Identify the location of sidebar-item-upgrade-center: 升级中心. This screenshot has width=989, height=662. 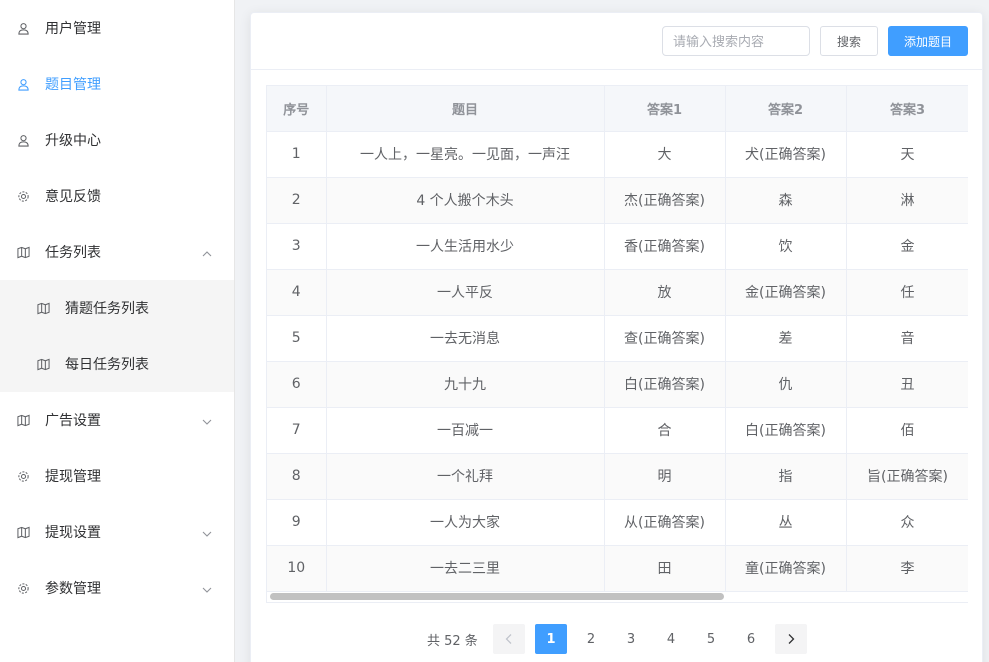
(117, 140).